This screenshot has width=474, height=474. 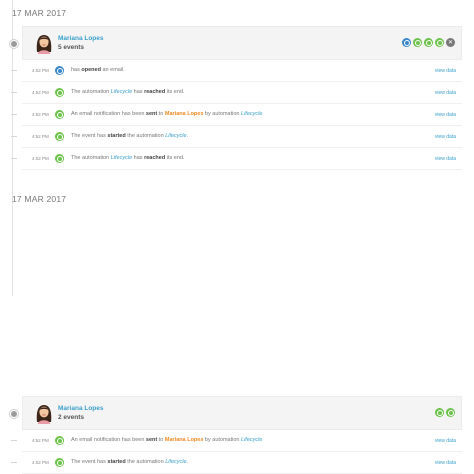 What do you see at coordinates (236, 43) in the screenshot?
I see `contact-header: Mariana Lopes 5 events ✕` at bounding box center [236, 43].